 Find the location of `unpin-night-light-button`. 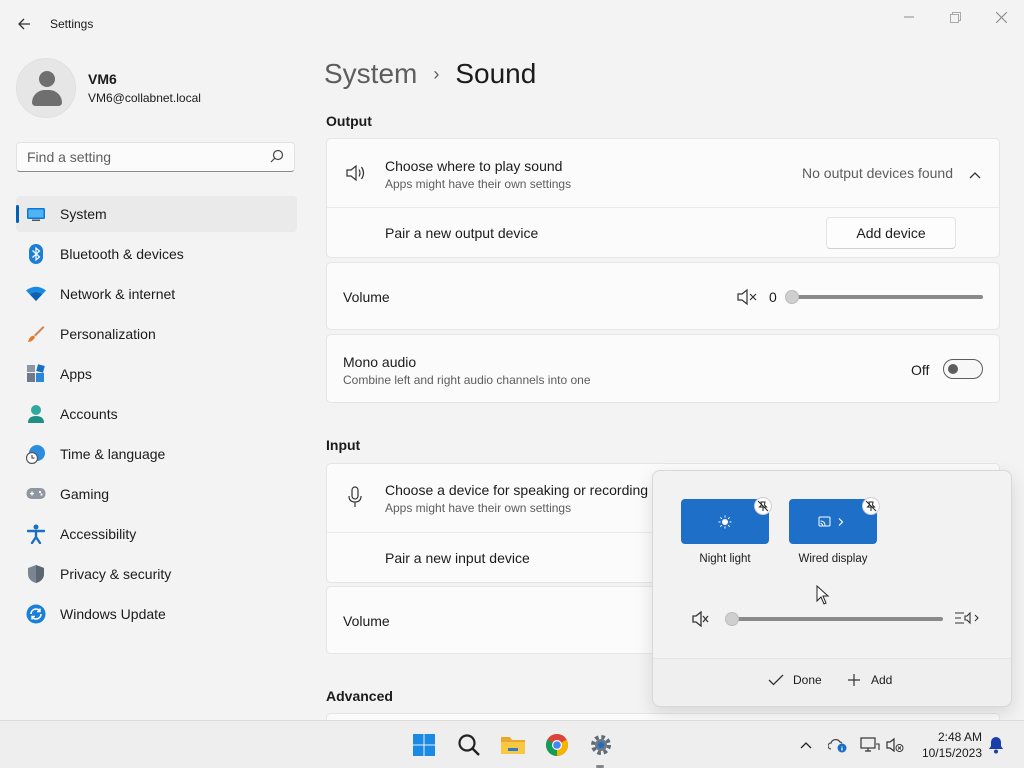

unpin-night-light-button is located at coordinates (763, 506).